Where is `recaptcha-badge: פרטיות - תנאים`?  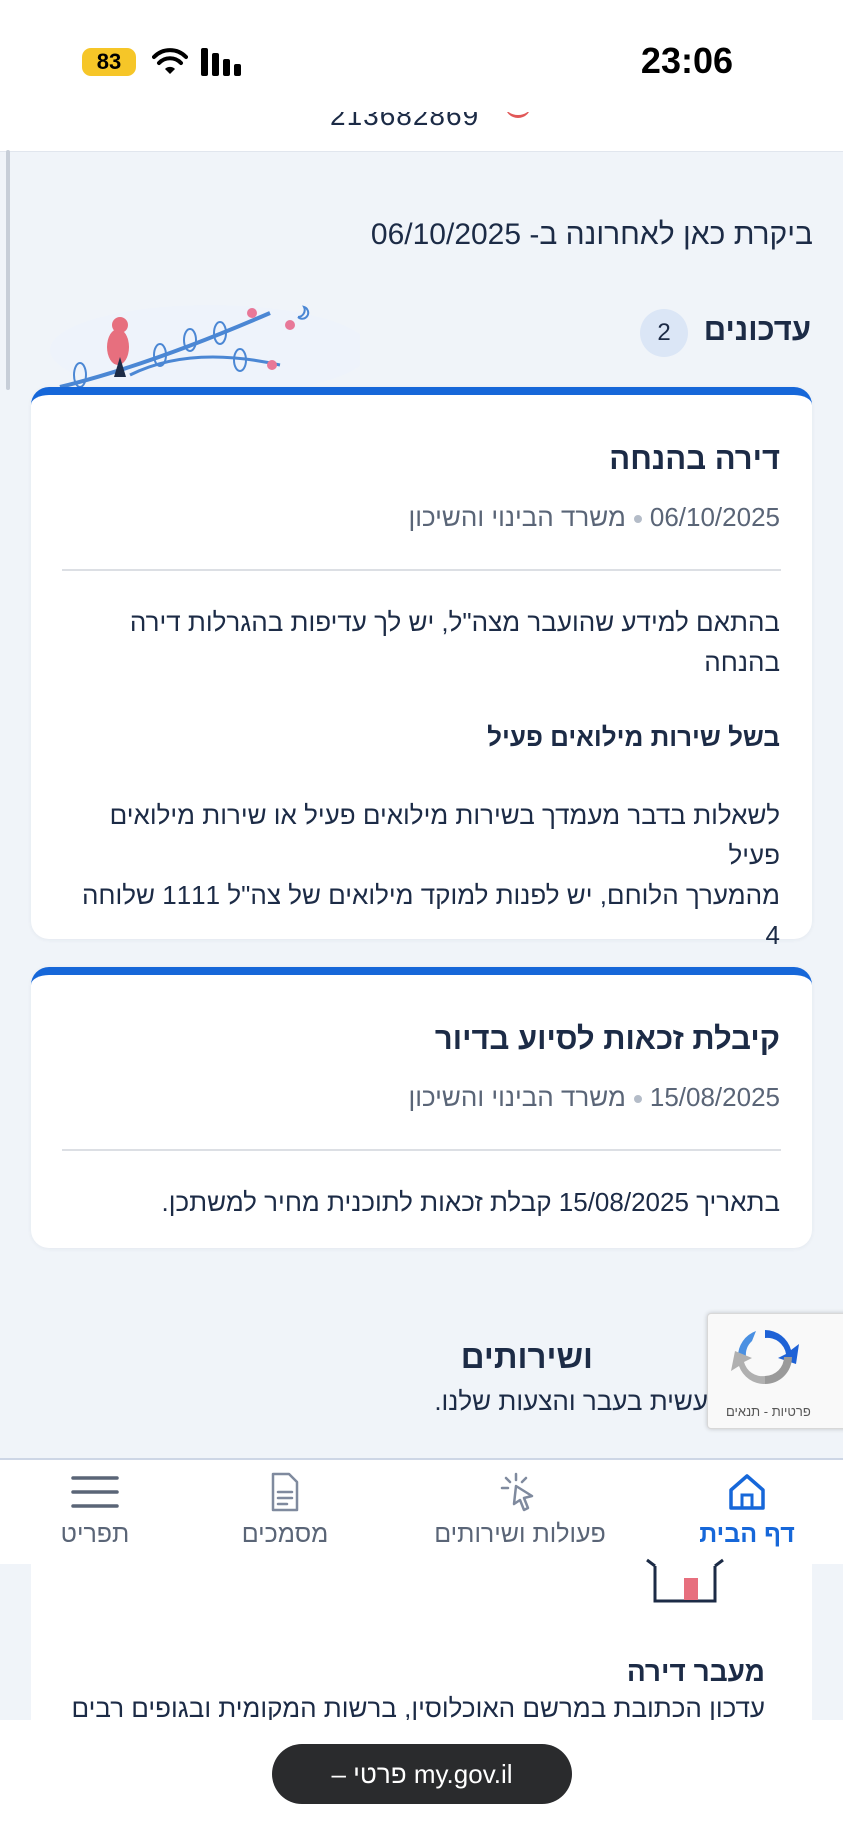
recaptcha-badge: פרטיות - תנאים is located at coordinates (775, 1371).